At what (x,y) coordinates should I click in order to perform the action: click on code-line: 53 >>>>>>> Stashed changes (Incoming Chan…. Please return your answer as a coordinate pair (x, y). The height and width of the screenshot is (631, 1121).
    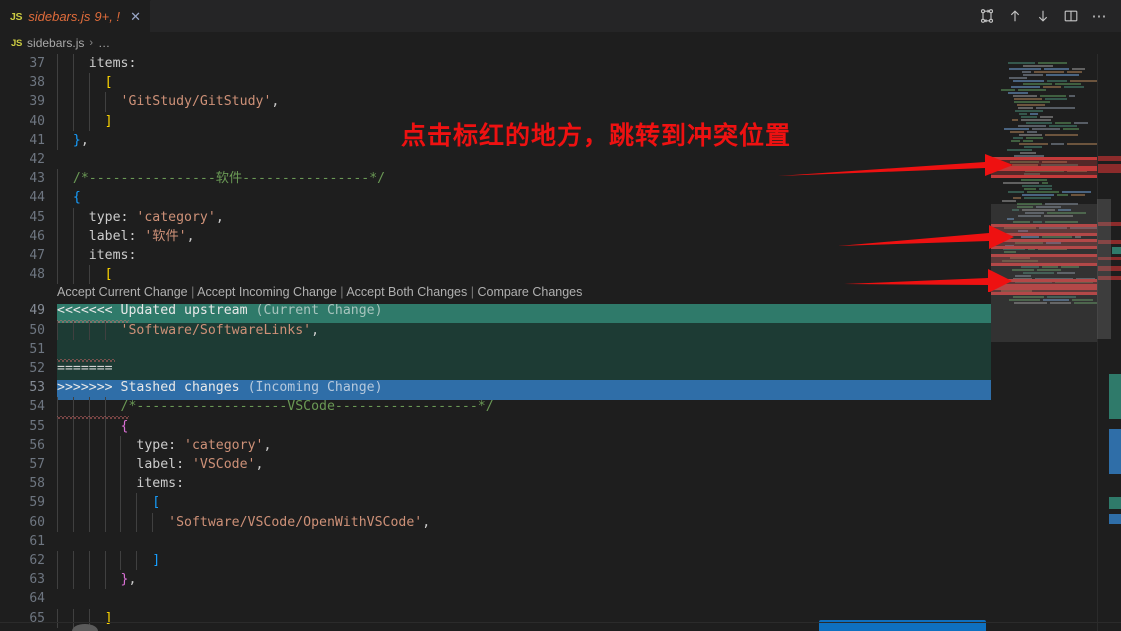
    Looking at the image, I should click on (495, 387).